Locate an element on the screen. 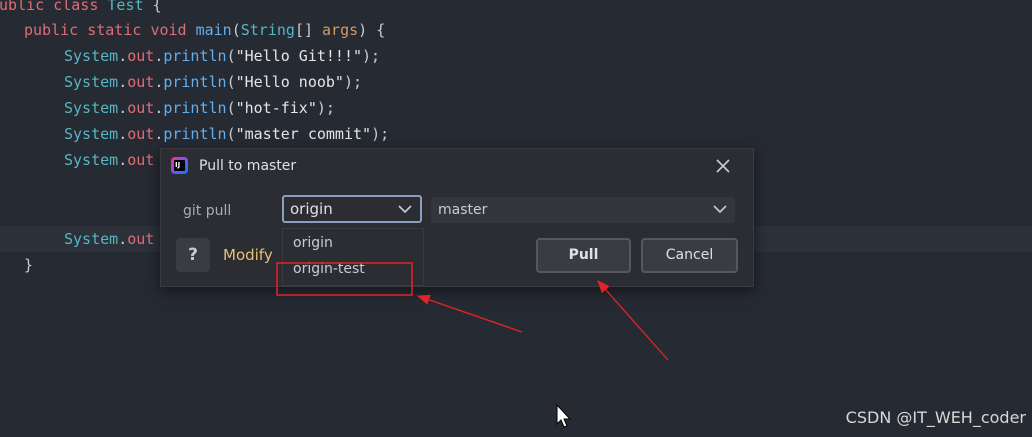  git-pull-label: git pull is located at coordinates (207, 211).